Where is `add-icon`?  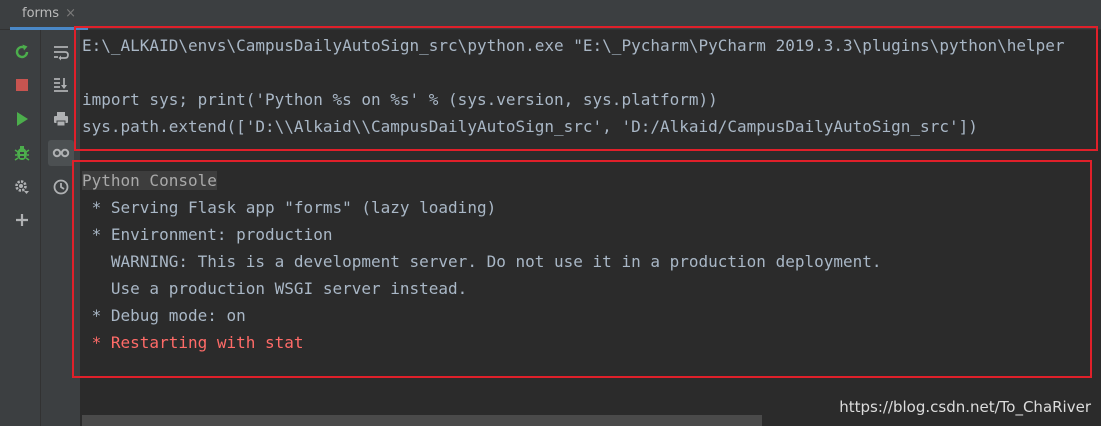
add-icon is located at coordinates (22, 220).